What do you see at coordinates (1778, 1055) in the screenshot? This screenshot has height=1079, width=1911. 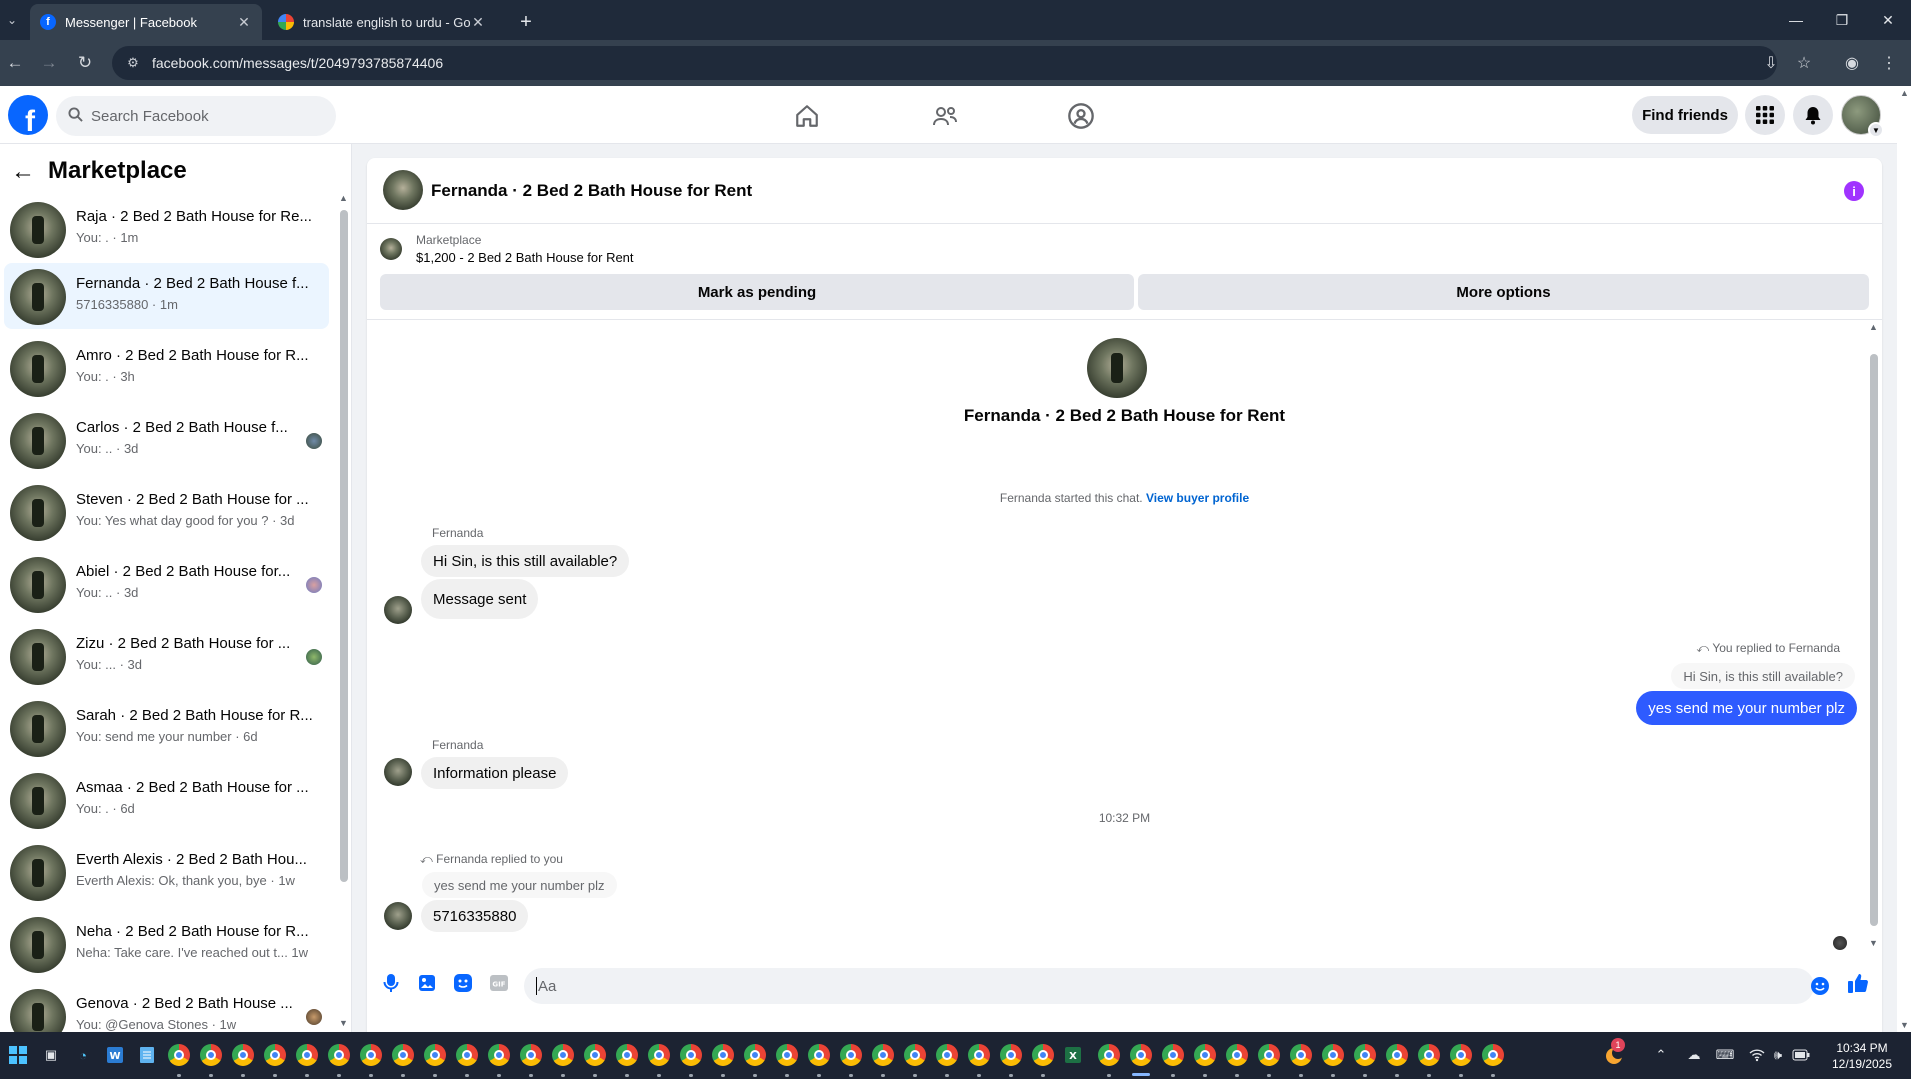 I see `volume-icon: 🕪` at bounding box center [1778, 1055].